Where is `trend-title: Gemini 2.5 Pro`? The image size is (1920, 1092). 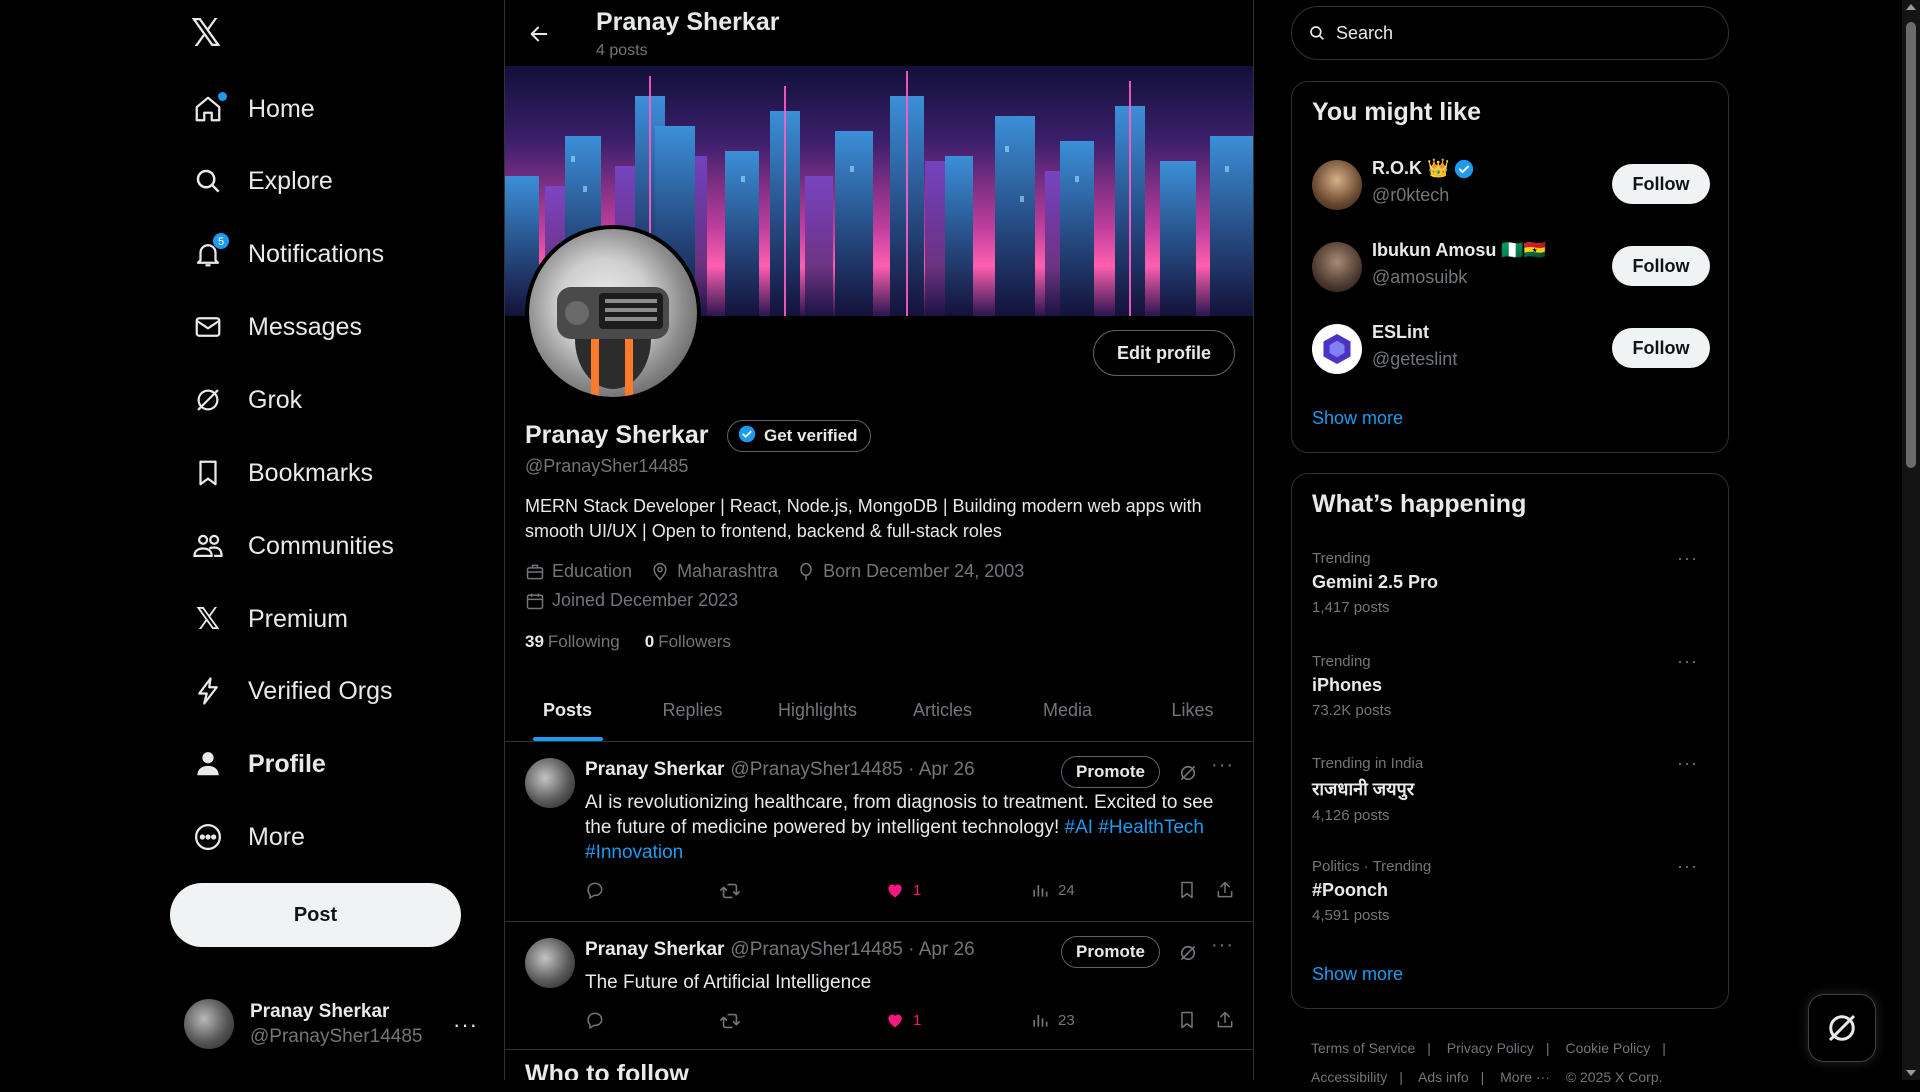
trend-title: Gemini 2.5 Pro is located at coordinates (1375, 582).